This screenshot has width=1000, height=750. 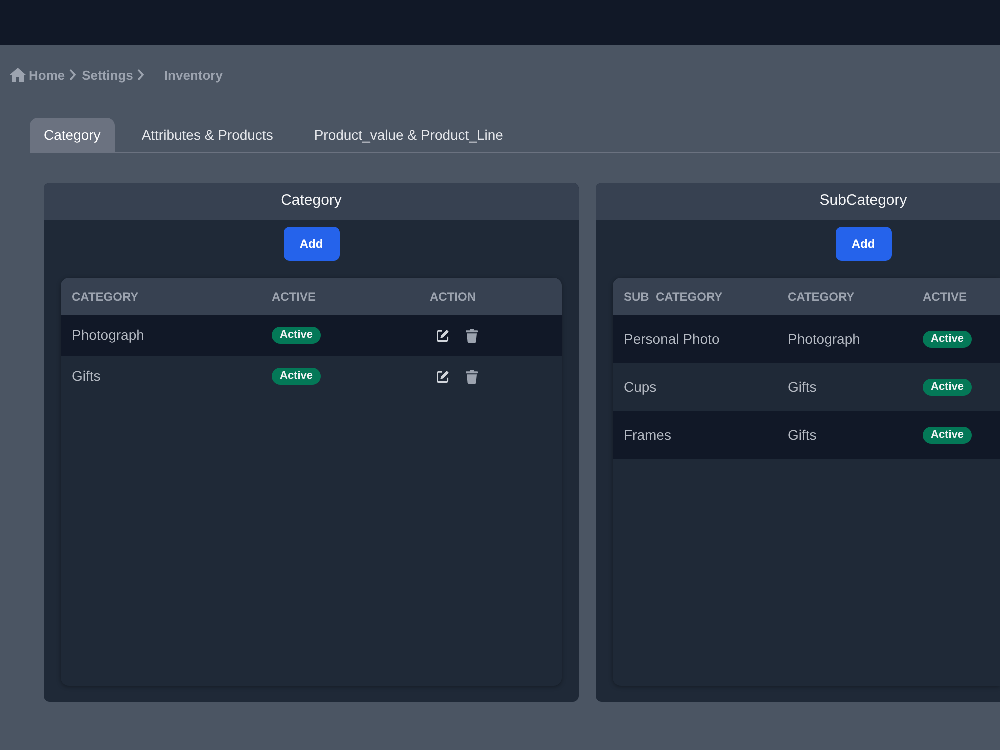 What do you see at coordinates (18, 75) in the screenshot?
I see `home-icon` at bounding box center [18, 75].